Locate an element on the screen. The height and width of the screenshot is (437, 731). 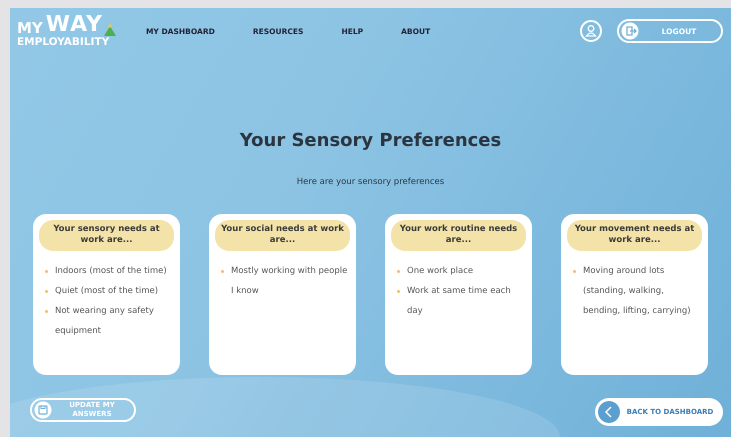
preference-item: Quiet (most of the time) is located at coordinates (106, 291).